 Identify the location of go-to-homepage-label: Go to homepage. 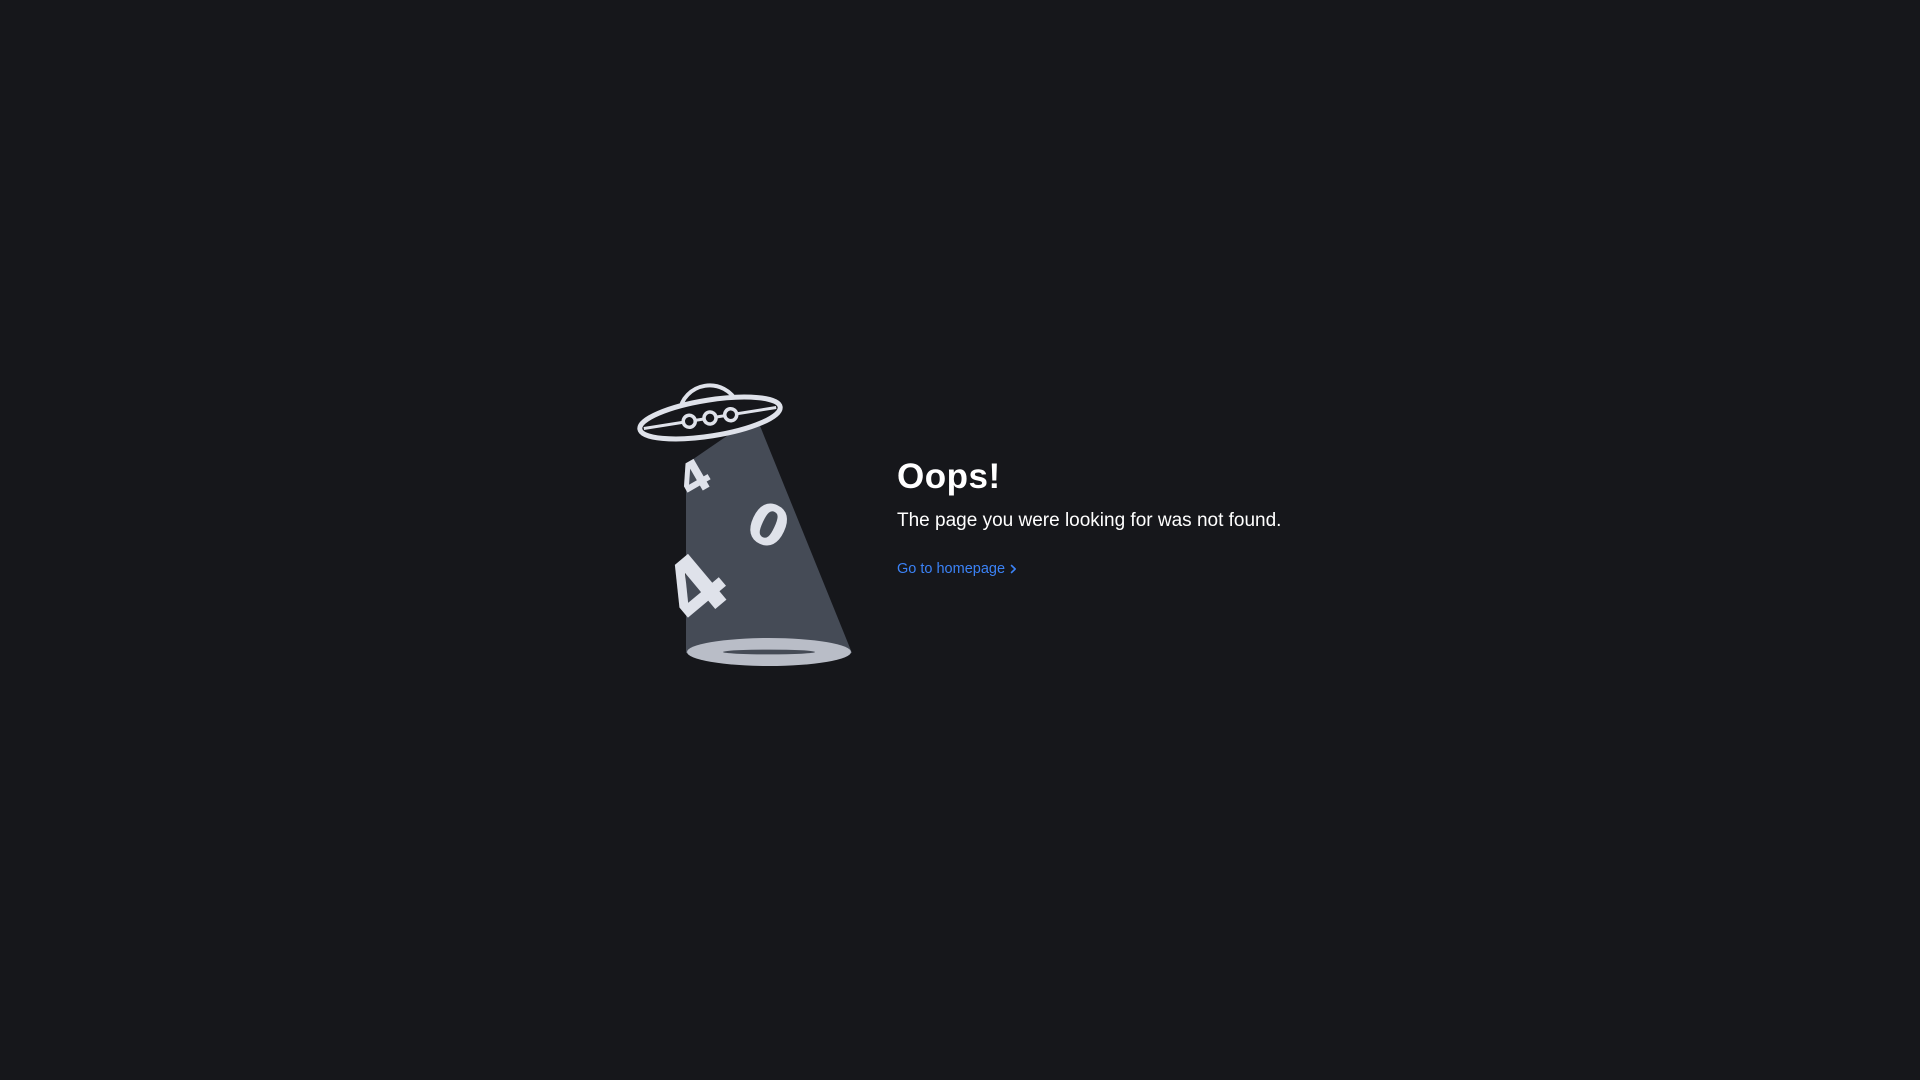
(951, 569).